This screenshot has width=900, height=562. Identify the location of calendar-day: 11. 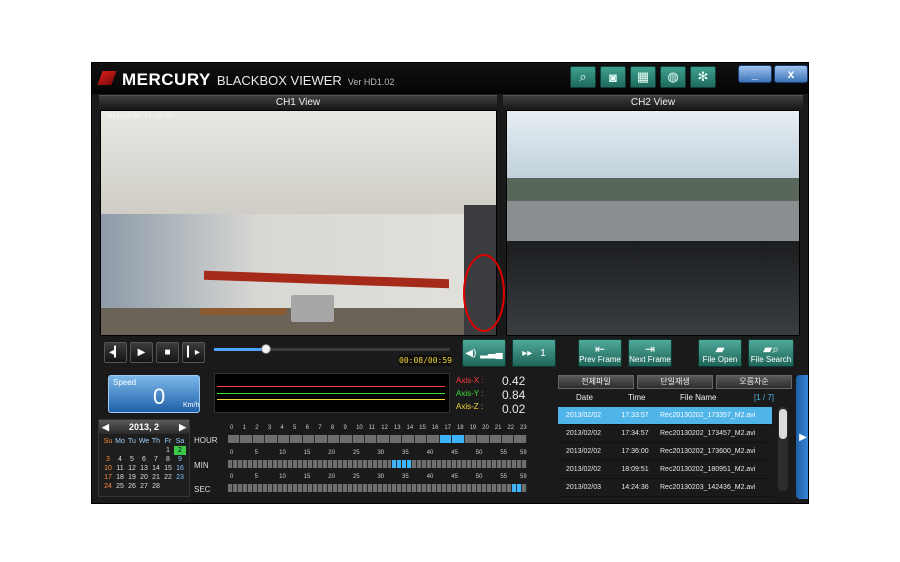
(120, 468).